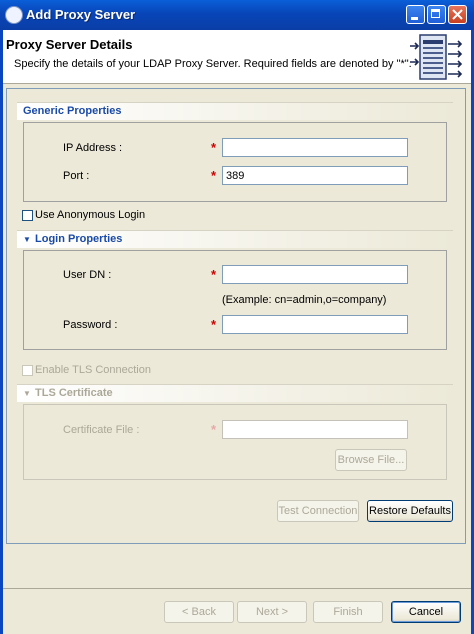 Image resolution: width=474 pixels, height=634 pixels. What do you see at coordinates (79, 239) in the screenshot?
I see `section-title: Login Properties` at bounding box center [79, 239].